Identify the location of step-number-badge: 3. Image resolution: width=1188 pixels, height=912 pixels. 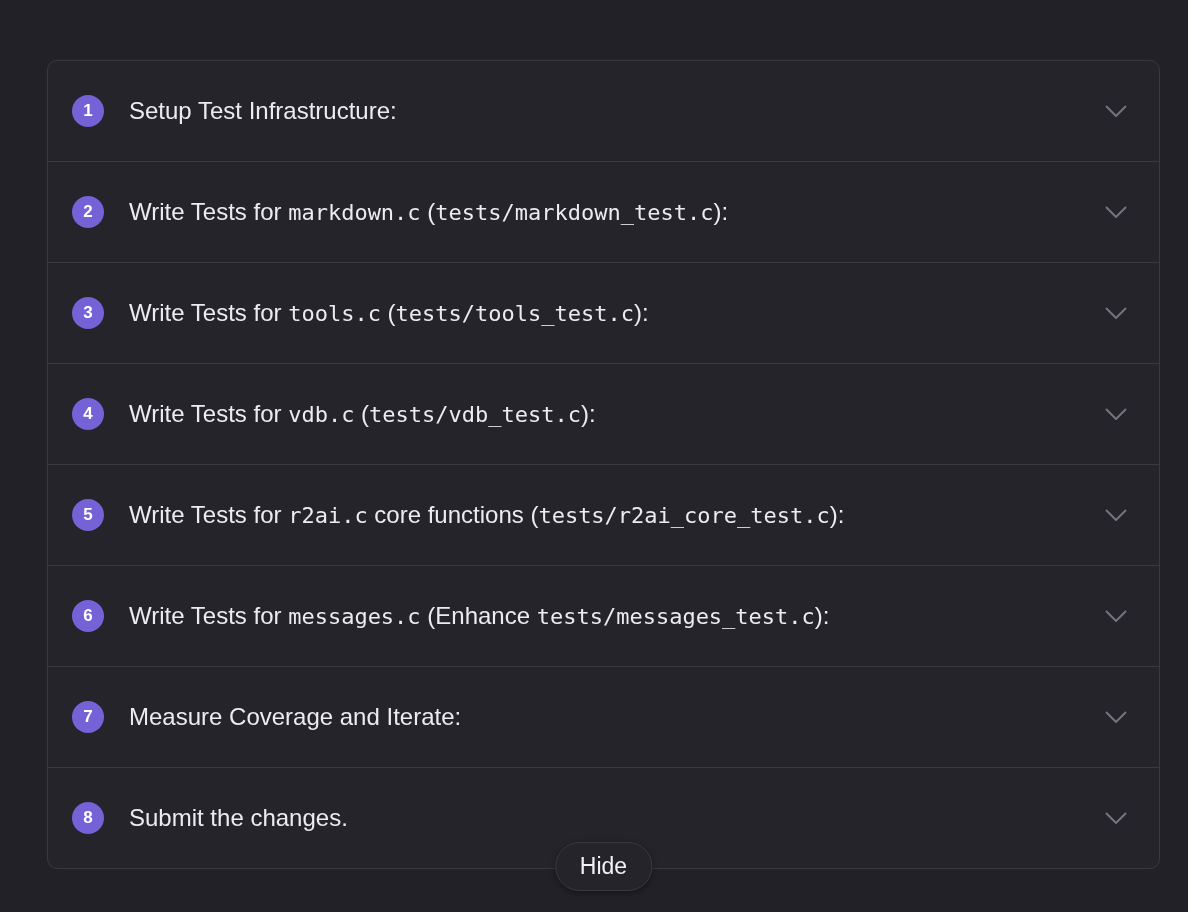
(88, 313).